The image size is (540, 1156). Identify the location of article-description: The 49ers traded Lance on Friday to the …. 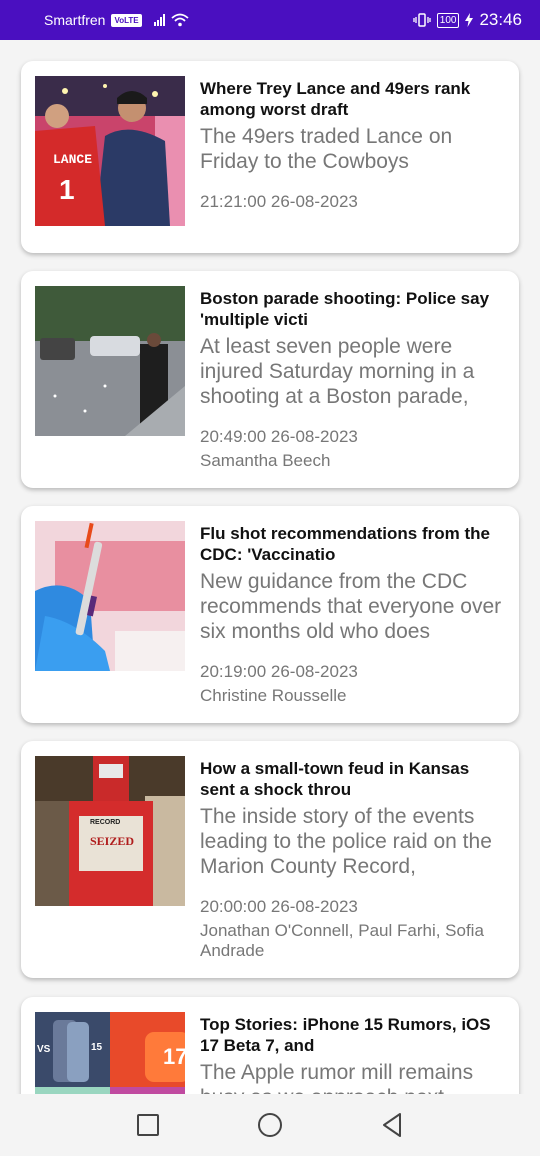
(326, 149).